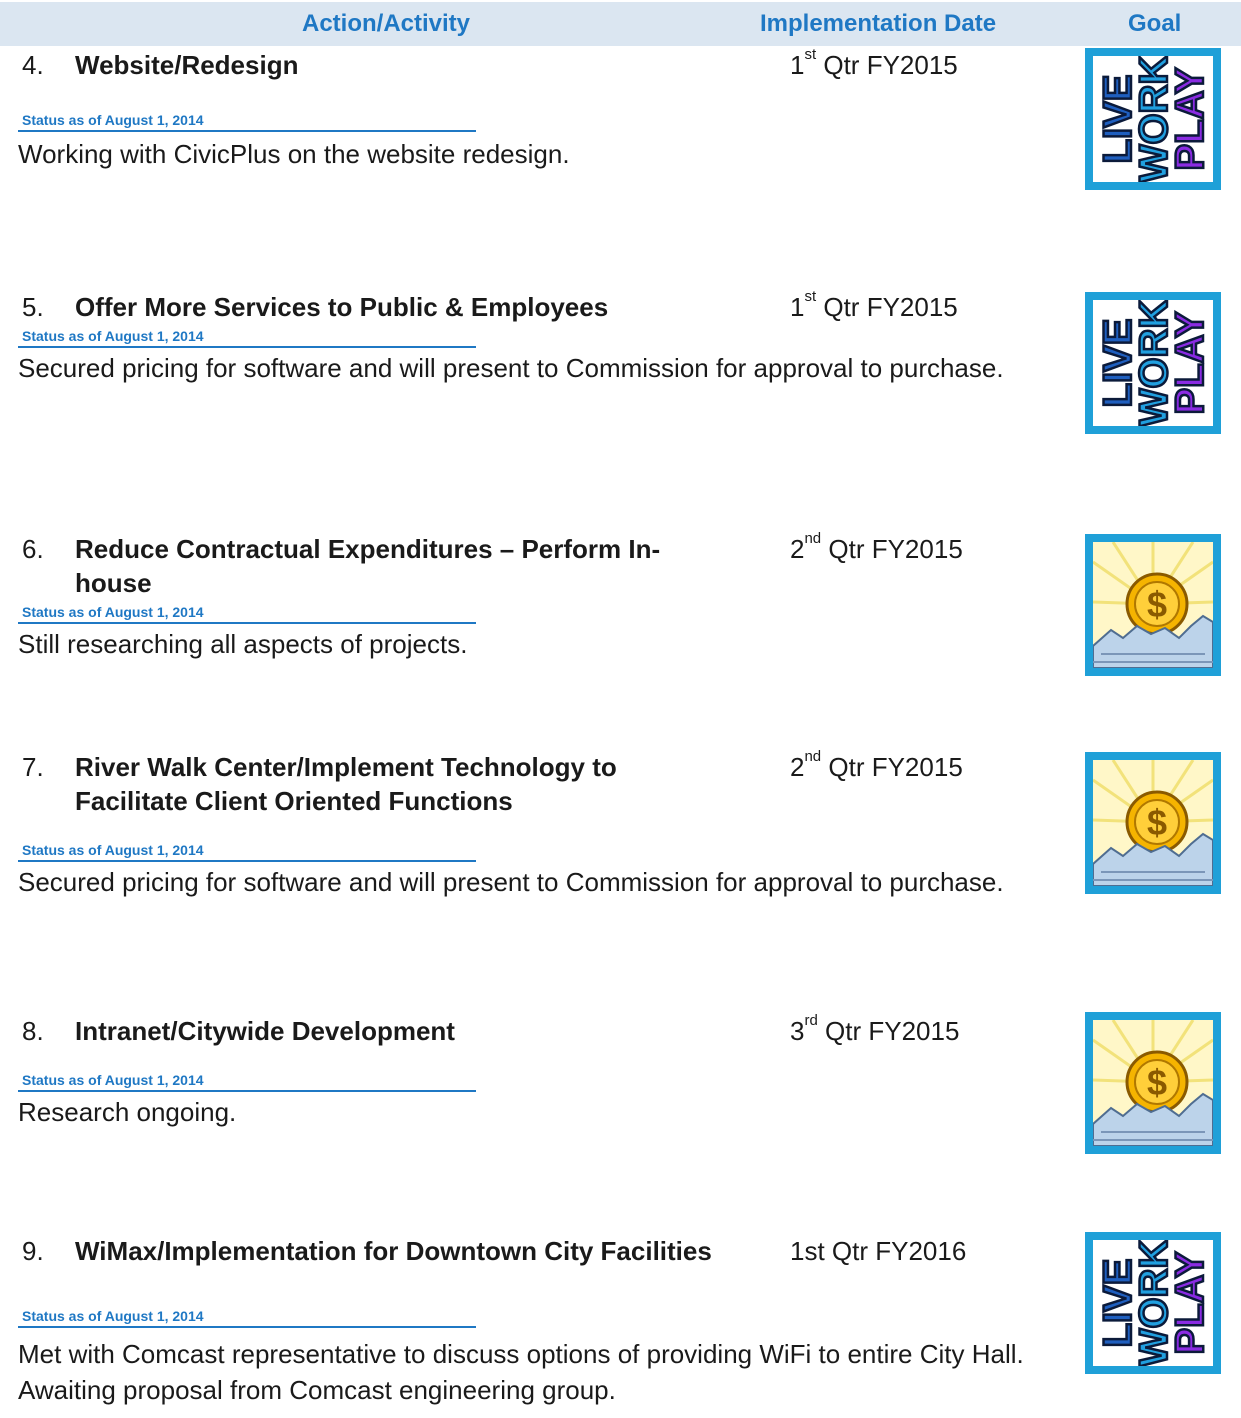 The image size is (1241, 1418). I want to click on header-action: Action/Activity, so click(386, 23).